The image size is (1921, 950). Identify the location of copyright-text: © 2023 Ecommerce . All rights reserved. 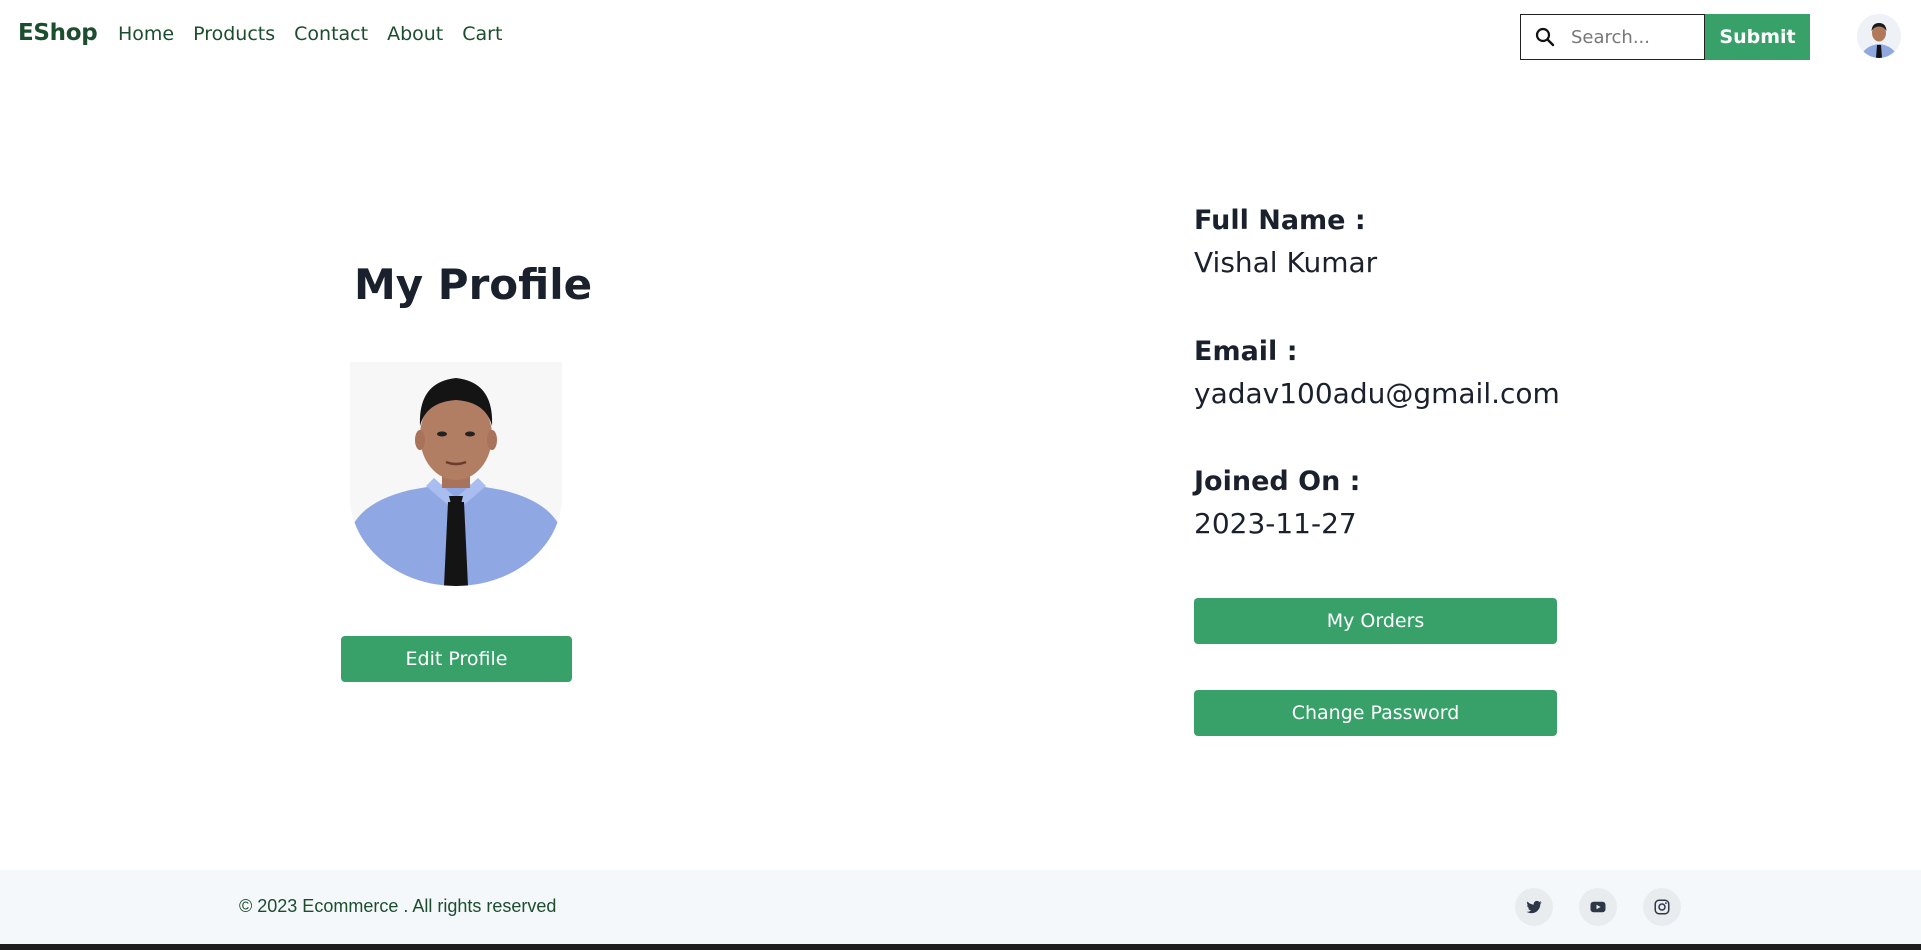
(398, 906).